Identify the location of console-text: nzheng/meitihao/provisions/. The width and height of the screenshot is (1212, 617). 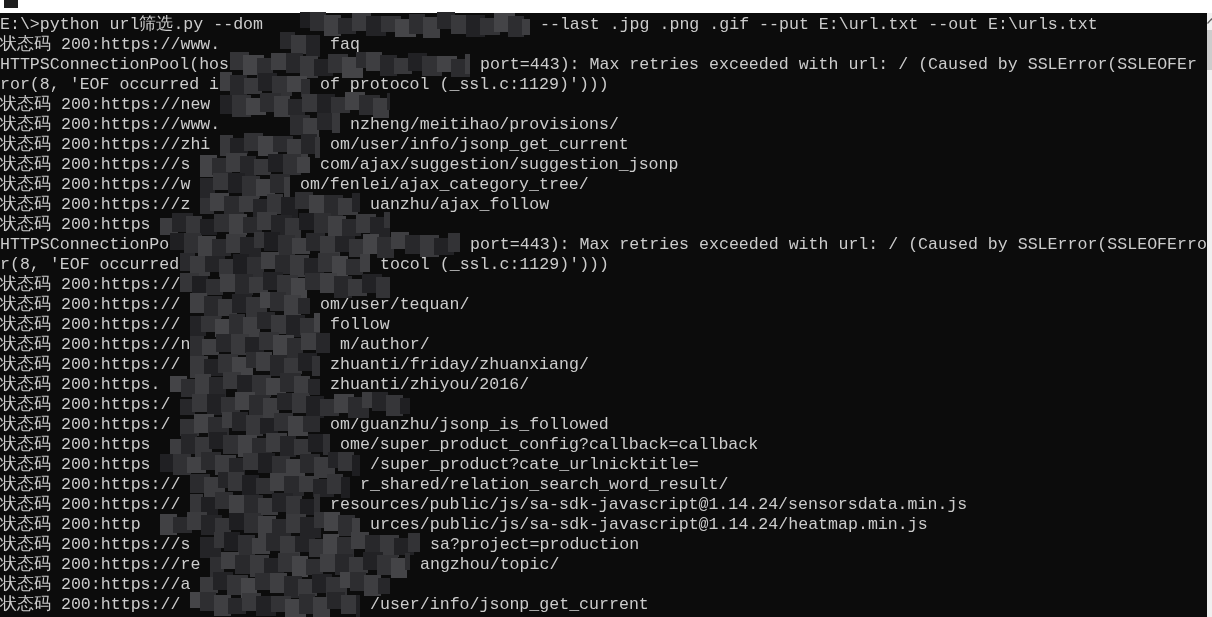
(484, 125).